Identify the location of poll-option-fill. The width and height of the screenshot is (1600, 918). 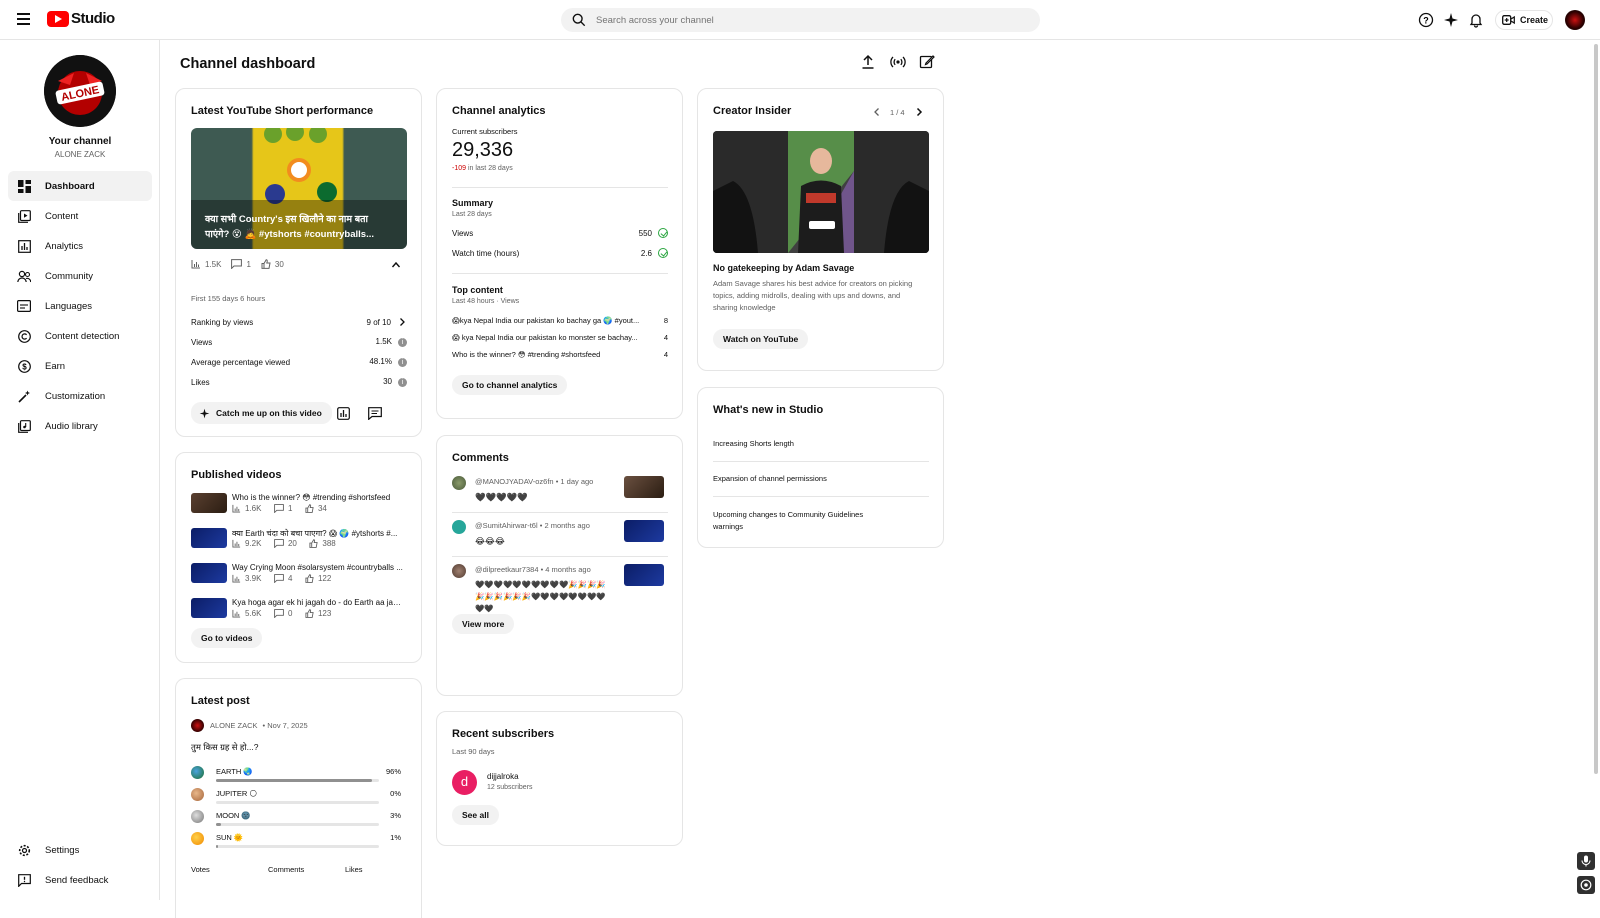
(218, 824).